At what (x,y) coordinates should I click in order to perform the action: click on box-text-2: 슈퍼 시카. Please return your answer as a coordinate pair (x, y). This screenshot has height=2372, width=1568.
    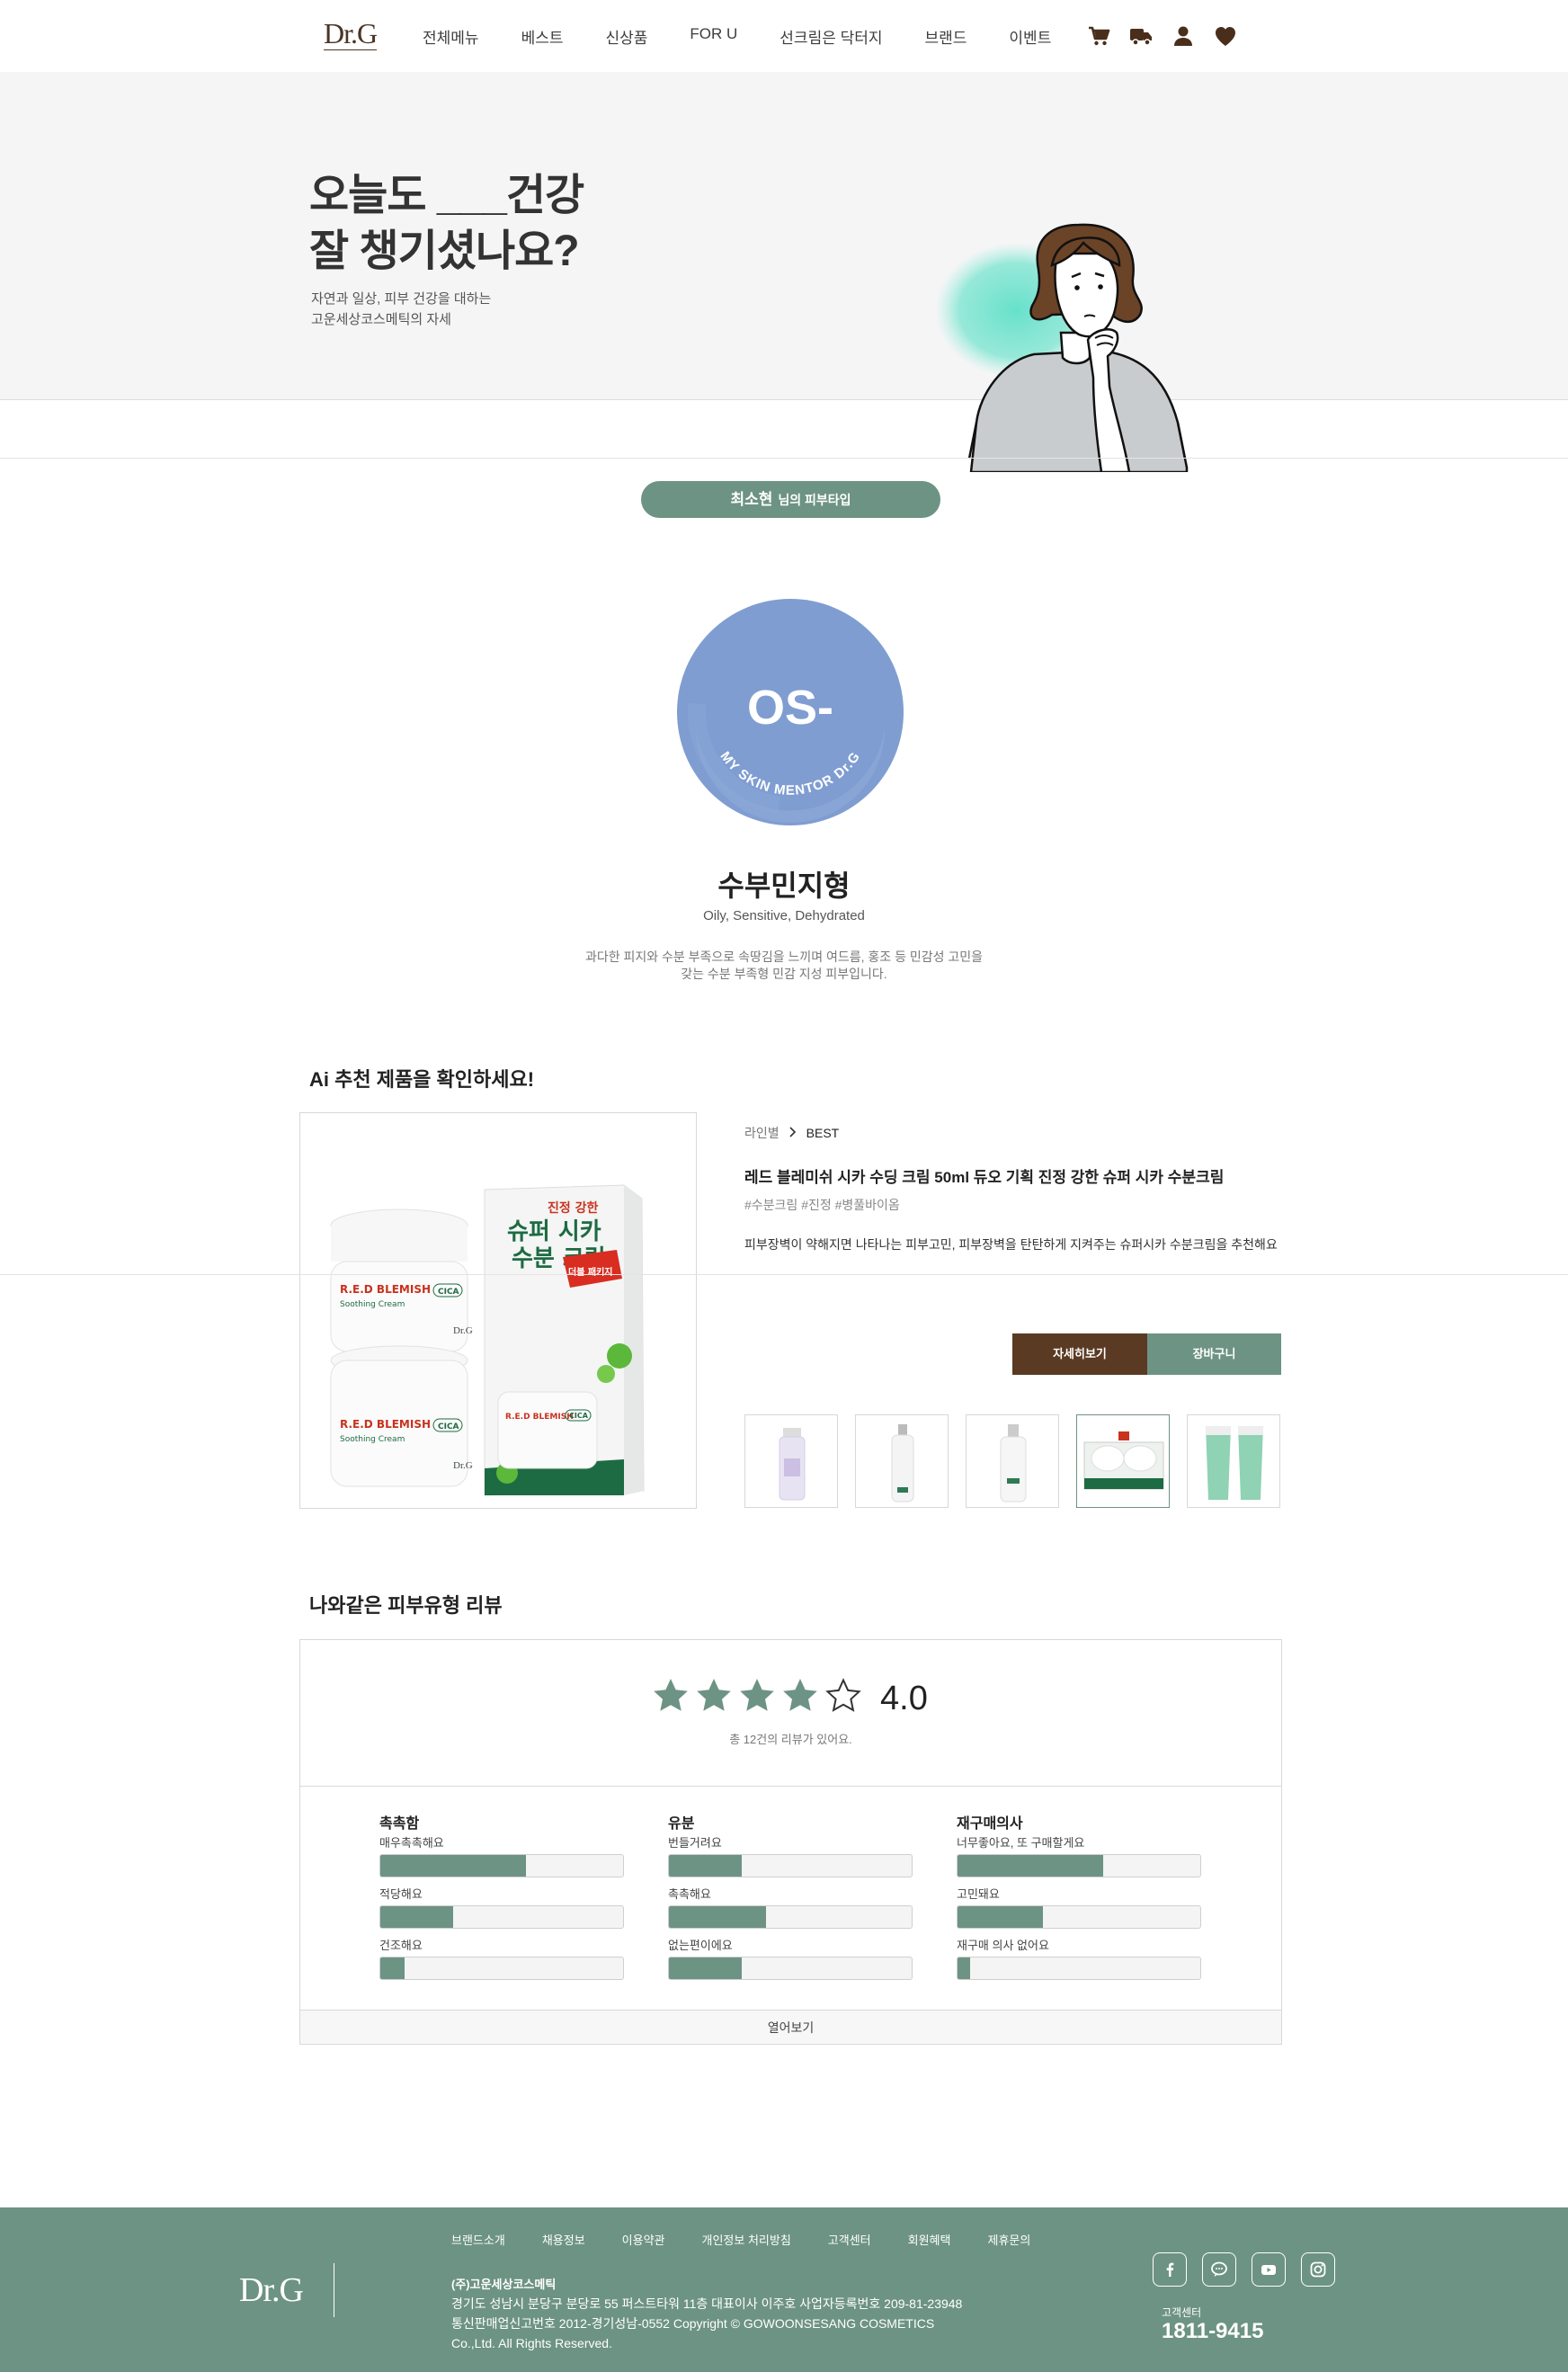
    Looking at the image, I should click on (554, 1231).